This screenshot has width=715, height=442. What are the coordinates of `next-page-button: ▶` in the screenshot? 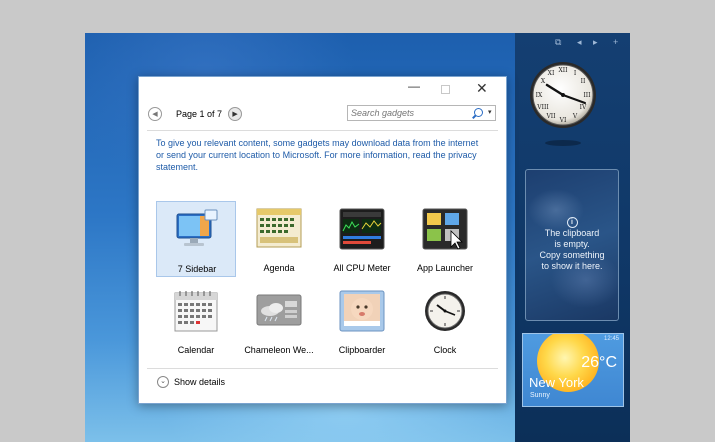 It's located at (235, 114).